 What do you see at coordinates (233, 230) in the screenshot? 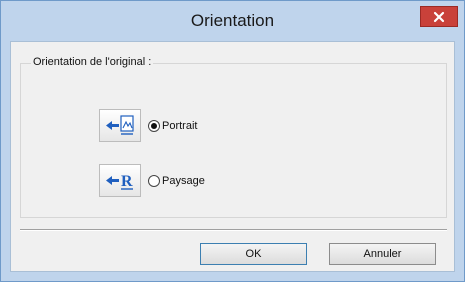
I see `separator` at bounding box center [233, 230].